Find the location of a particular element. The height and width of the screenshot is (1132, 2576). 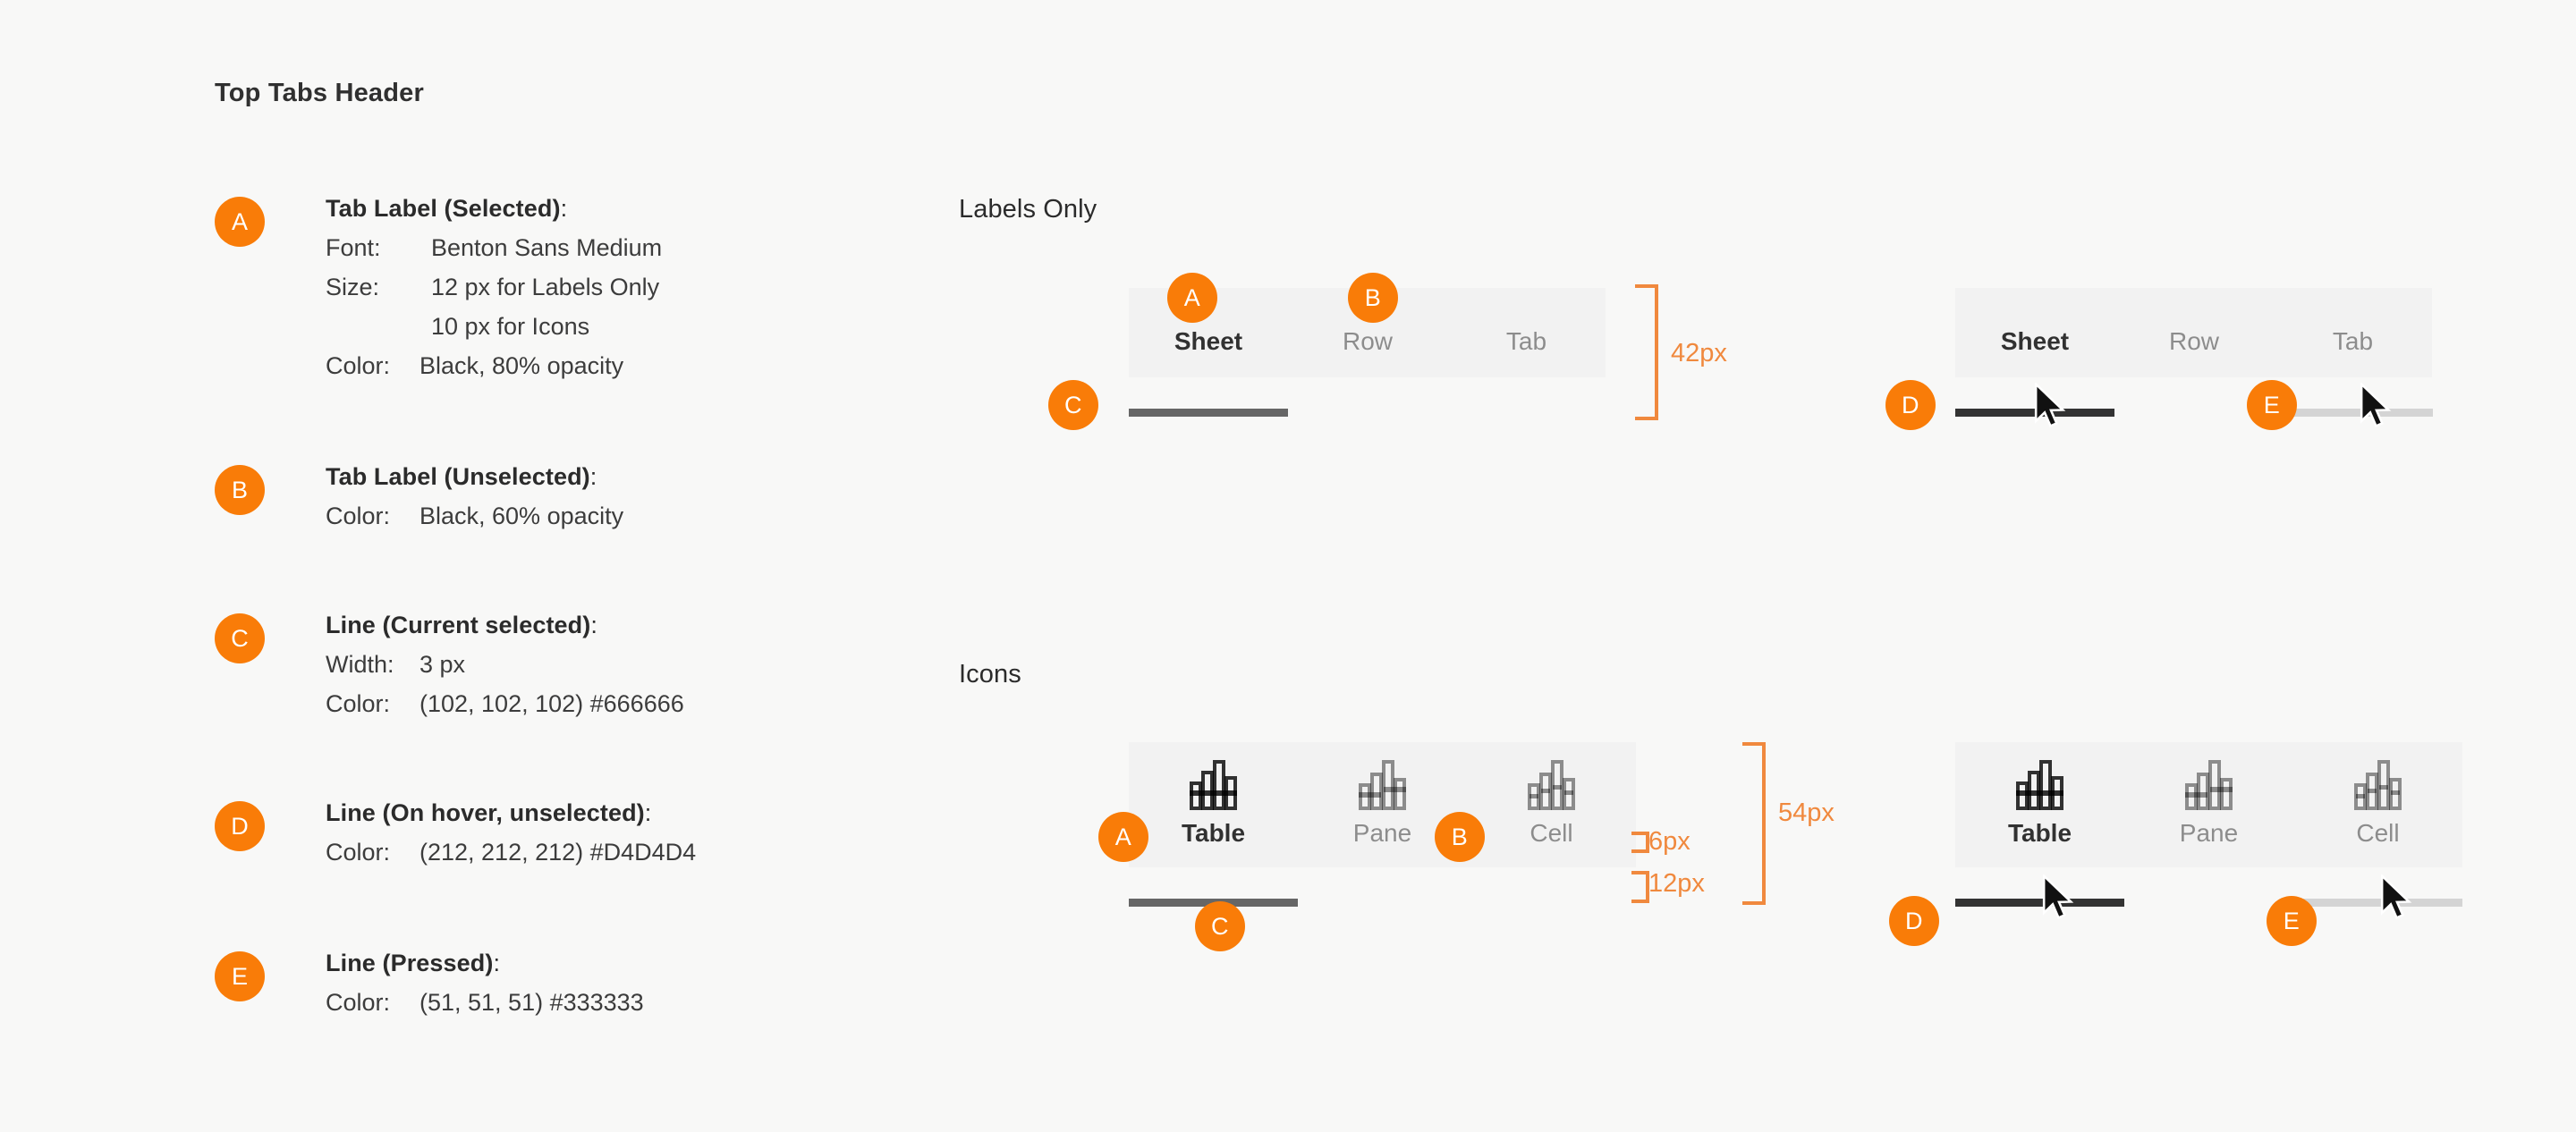

marker-bubble-d: D is located at coordinates (240, 826).